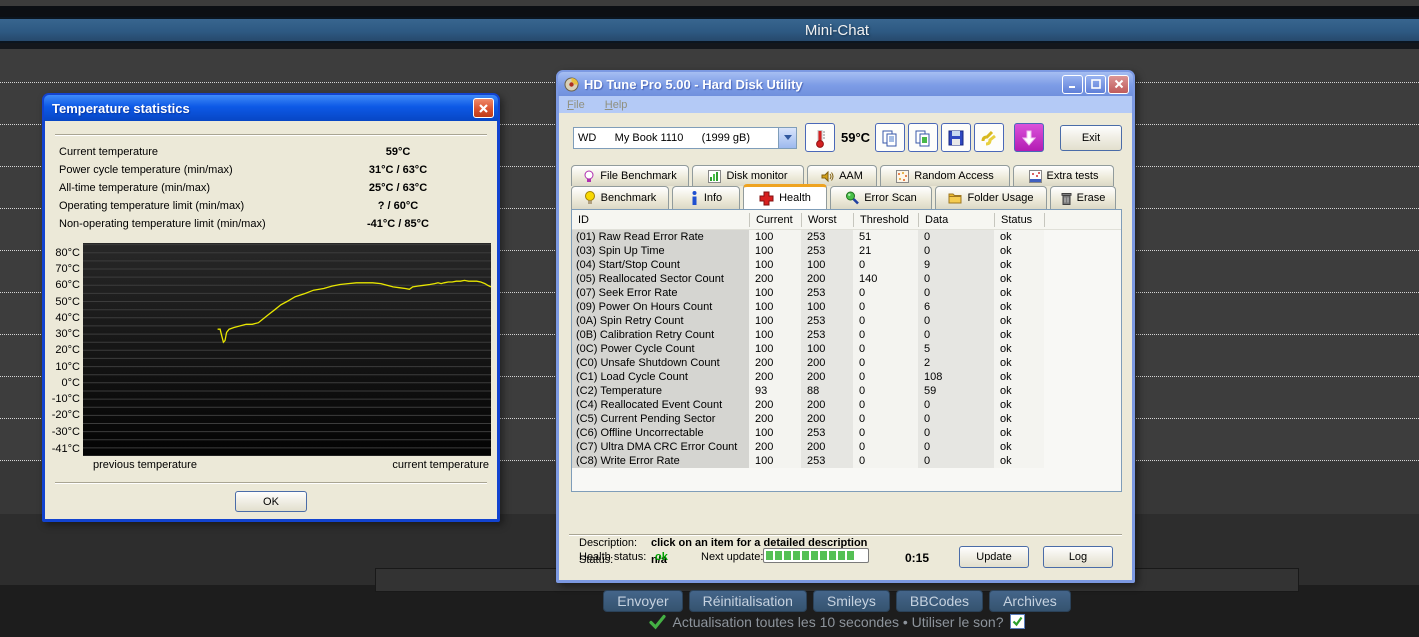 The width and height of the screenshot is (1419, 637). What do you see at coordinates (271, 108) in the screenshot?
I see `dialog-titlebar: Temperature statistics` at bounding box center [271, 108].